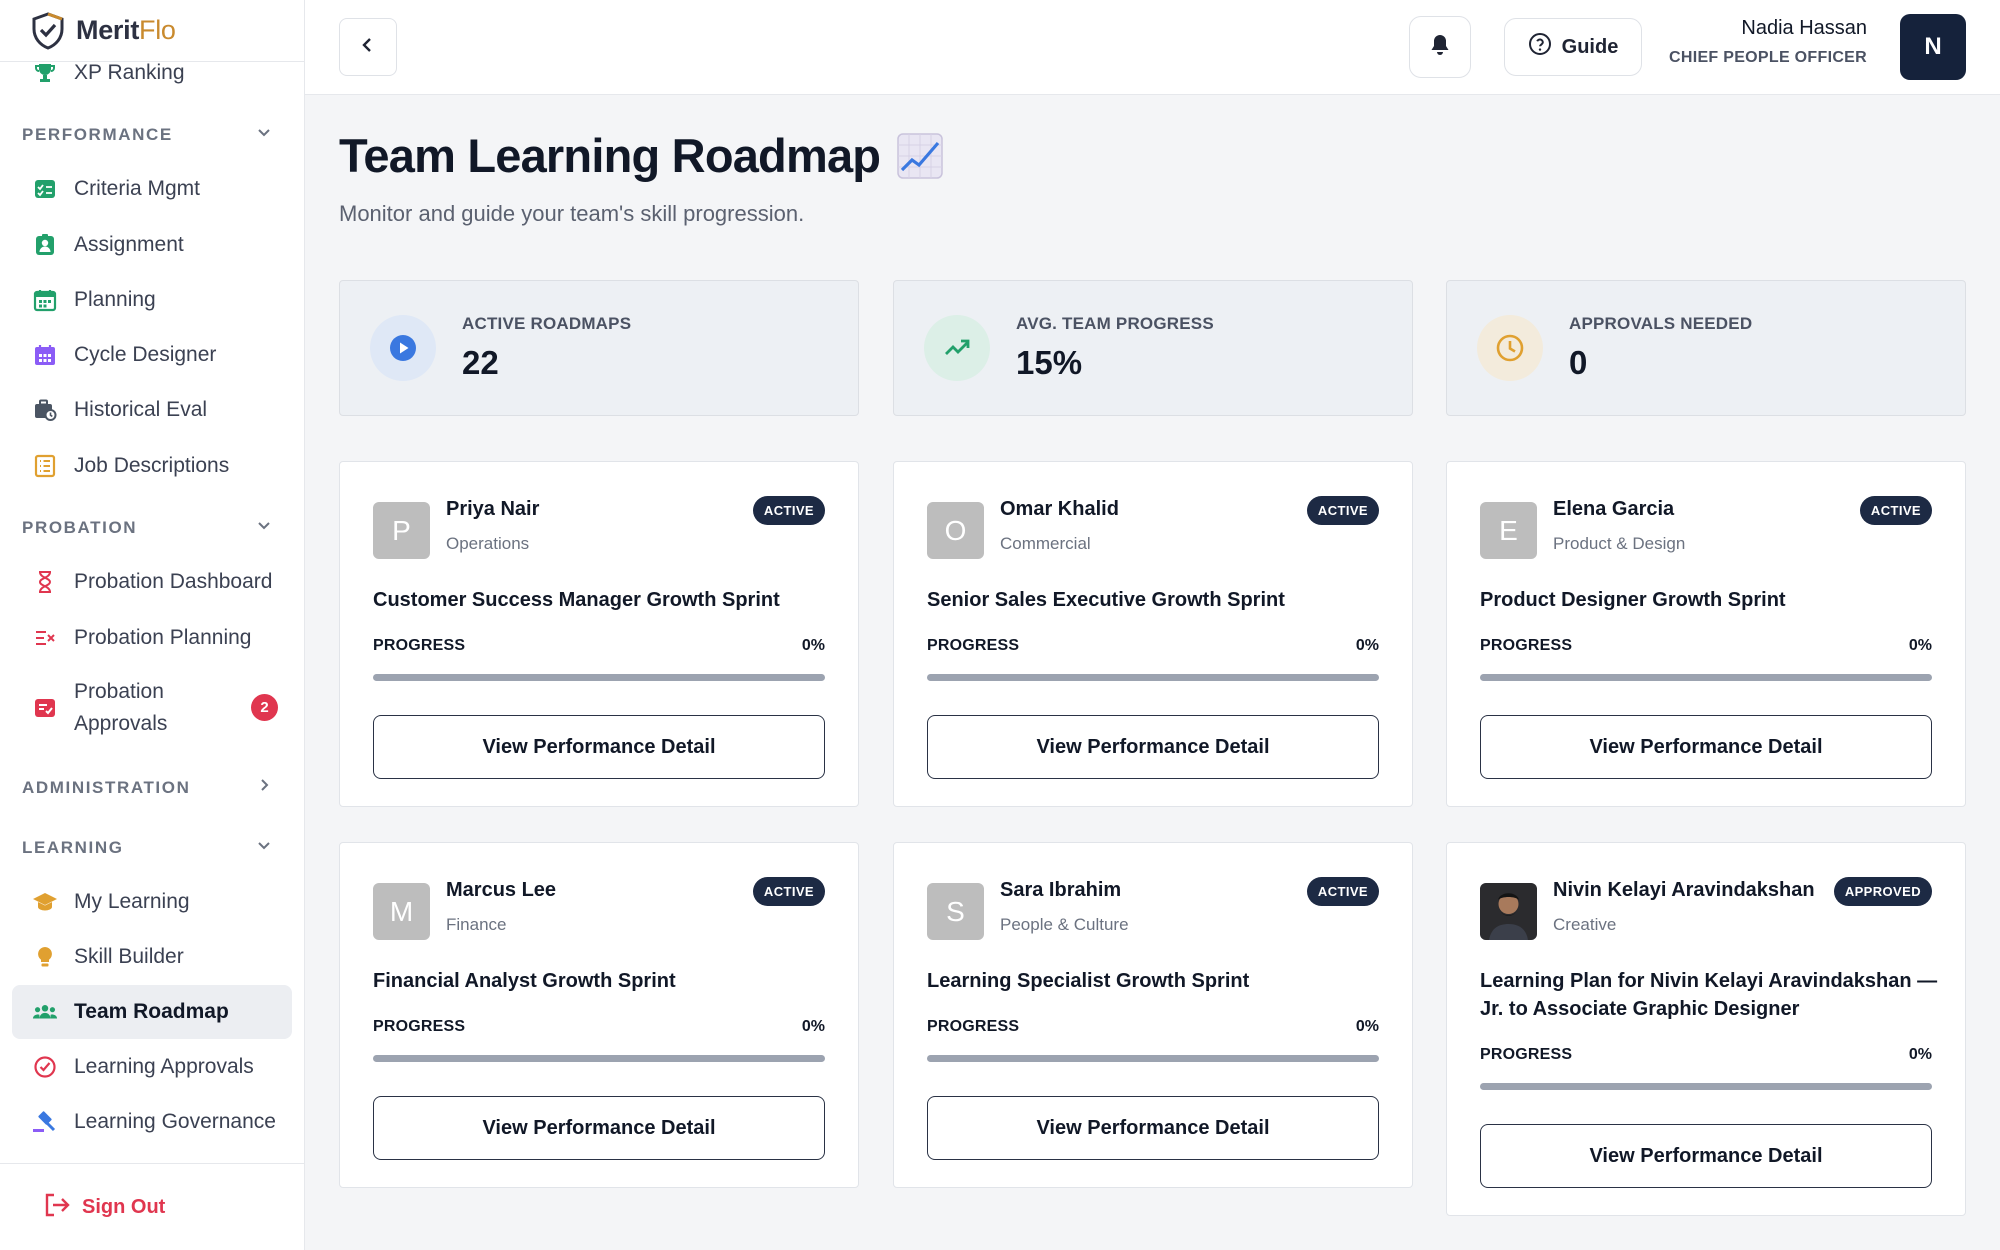 This screenshot has height=1250, width=2000. I want to click on trophy-icon, so click(45, 73).